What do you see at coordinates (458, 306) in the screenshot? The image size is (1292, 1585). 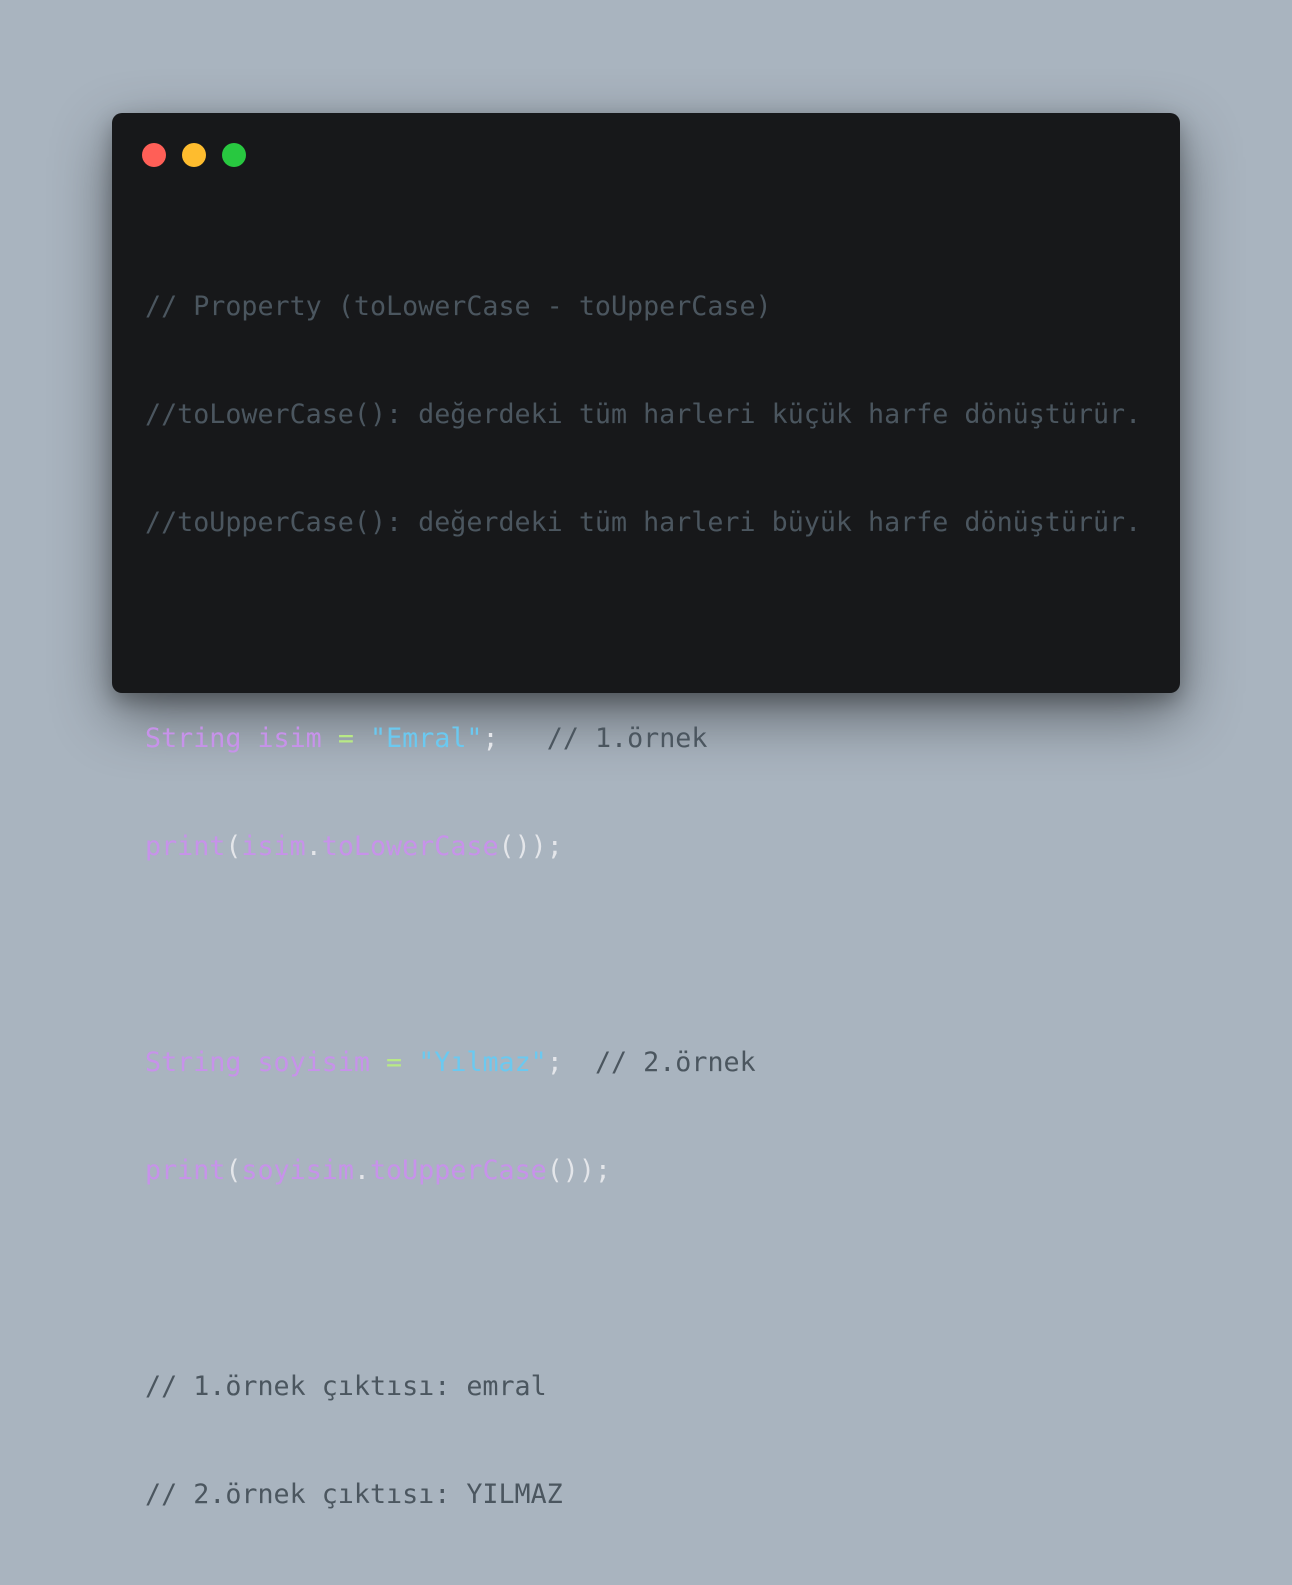 I see `comment-title: // Property (toLowerCase - toUpperCase)` at bounding box center [458, 306].